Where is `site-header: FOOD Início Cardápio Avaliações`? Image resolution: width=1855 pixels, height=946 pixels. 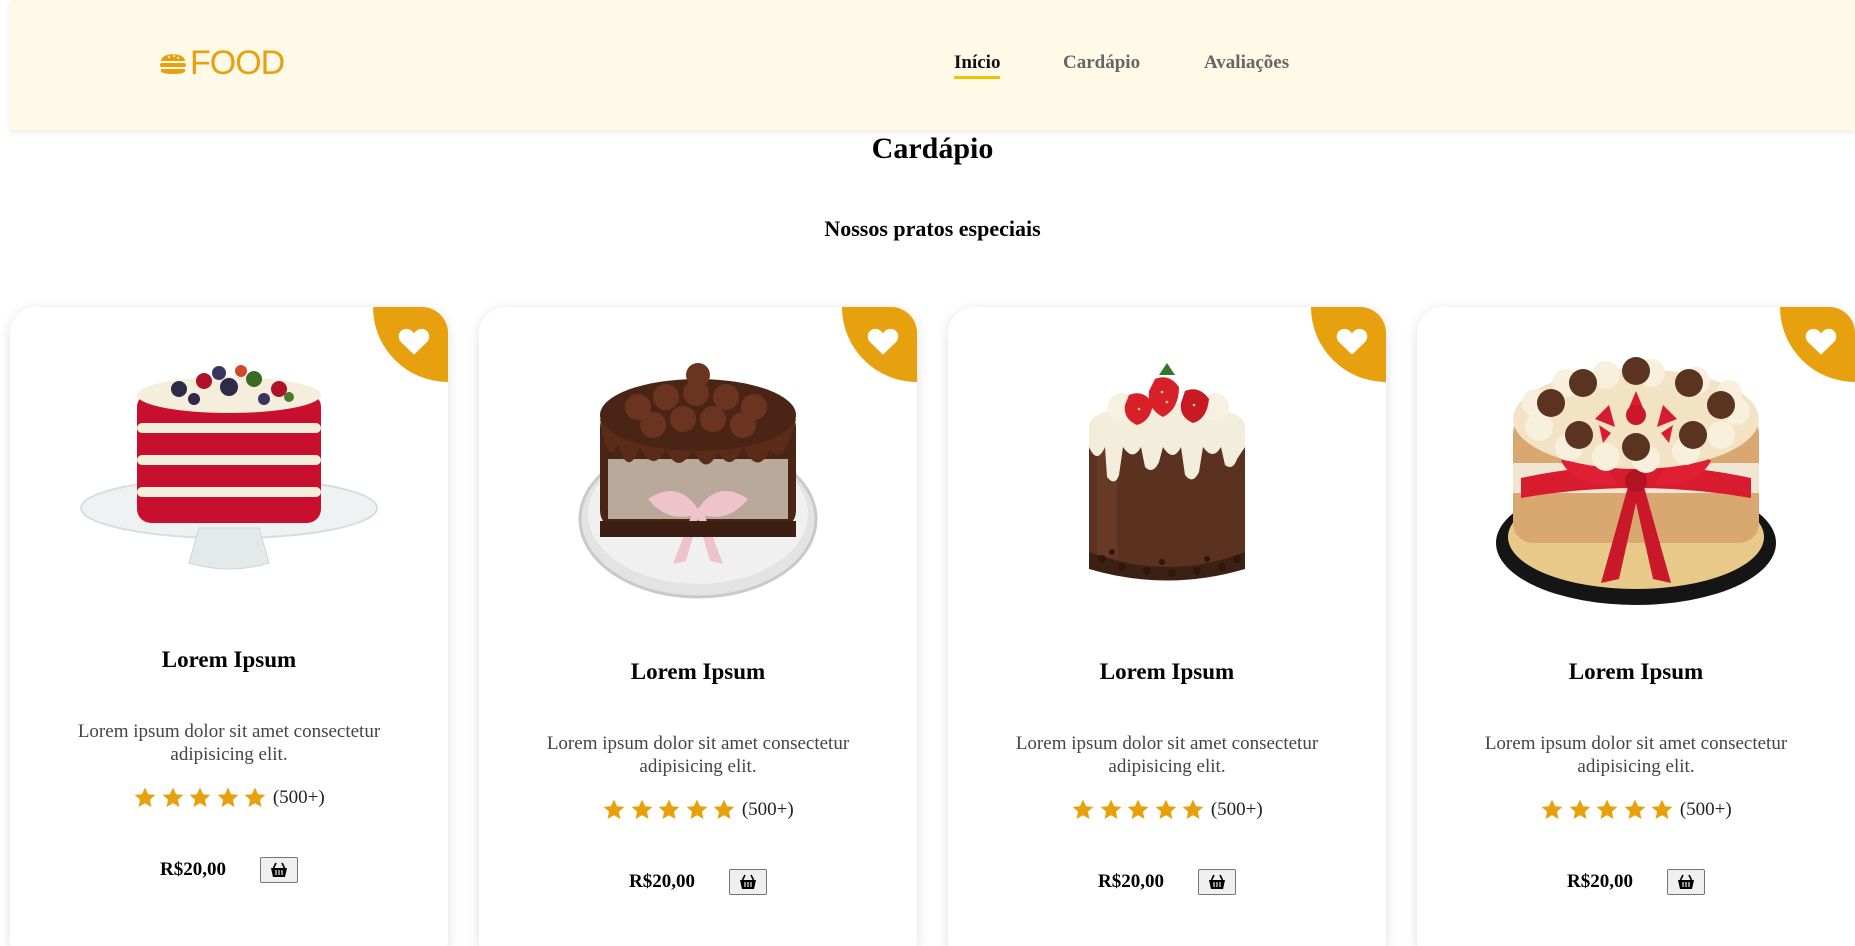
site-header: FOOD Início Cardápio Avaliações is located at coordinates (932, 65).